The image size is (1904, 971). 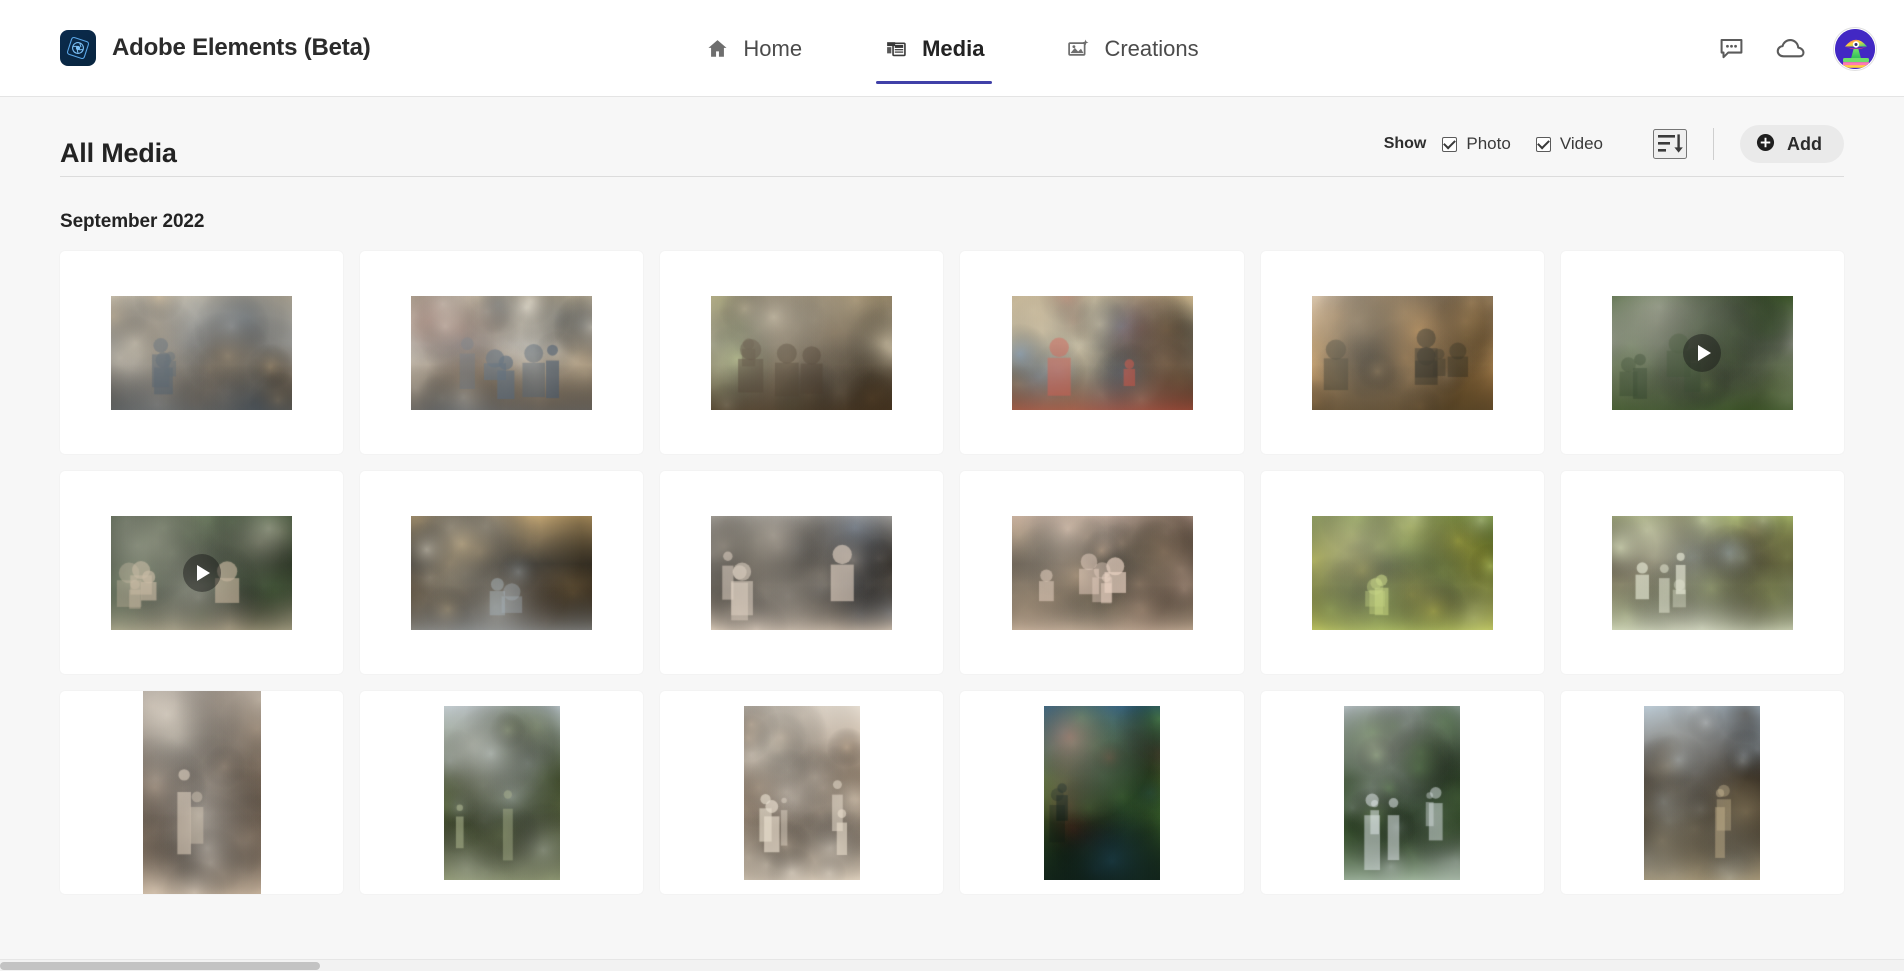 What do you see at coordinates (132, 221) in the screenshot?
I see `section-title-september-2022: September 2022` at bounding box center [132, 221].